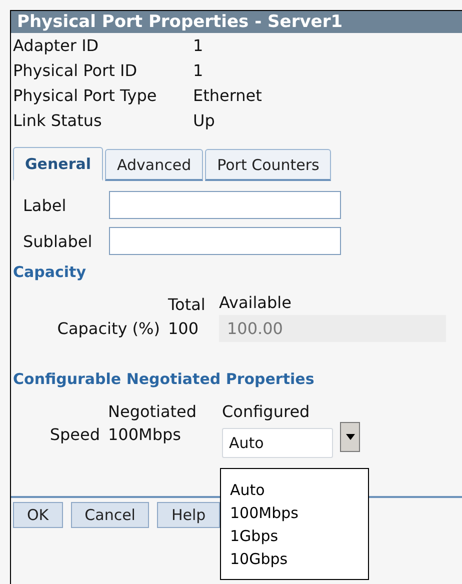 This screenshot has width=462, height=584. What do you see at coordinates (187, 304) in the screenshot?
I see `column-header: Total` at bounding box center [187, 304].